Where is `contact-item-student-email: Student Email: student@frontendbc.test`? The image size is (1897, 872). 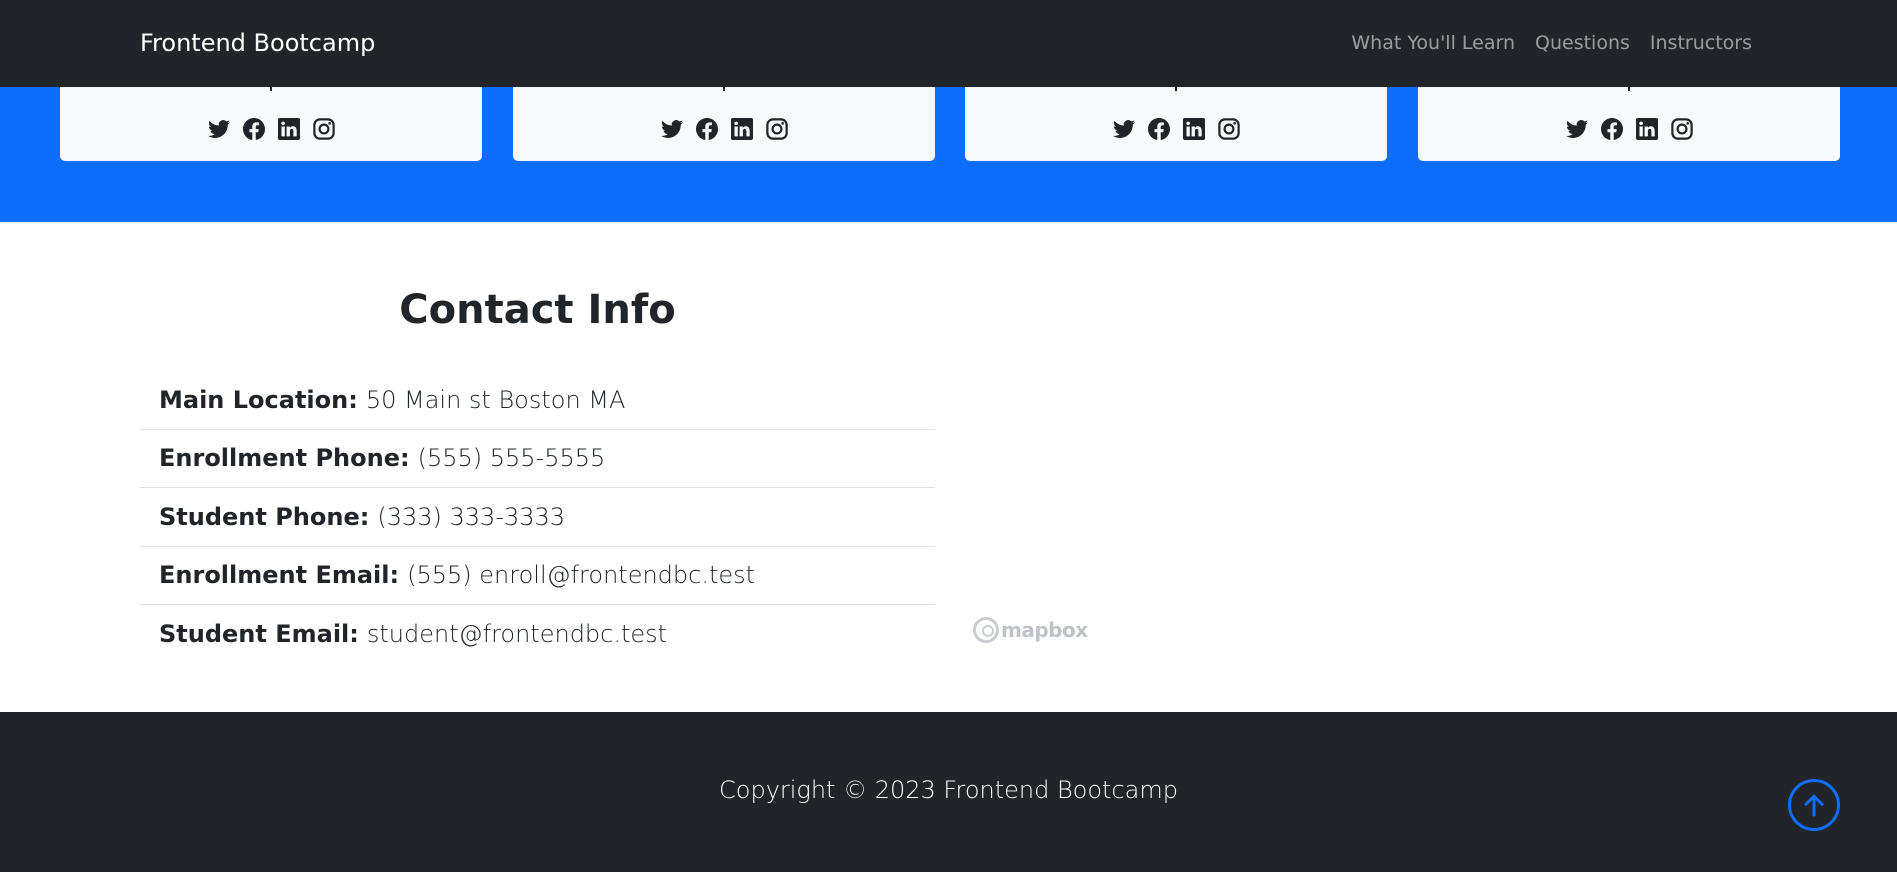
contact-item-student-email: Student Email: student@frontendbc.test is located at coordinates (537, 634).